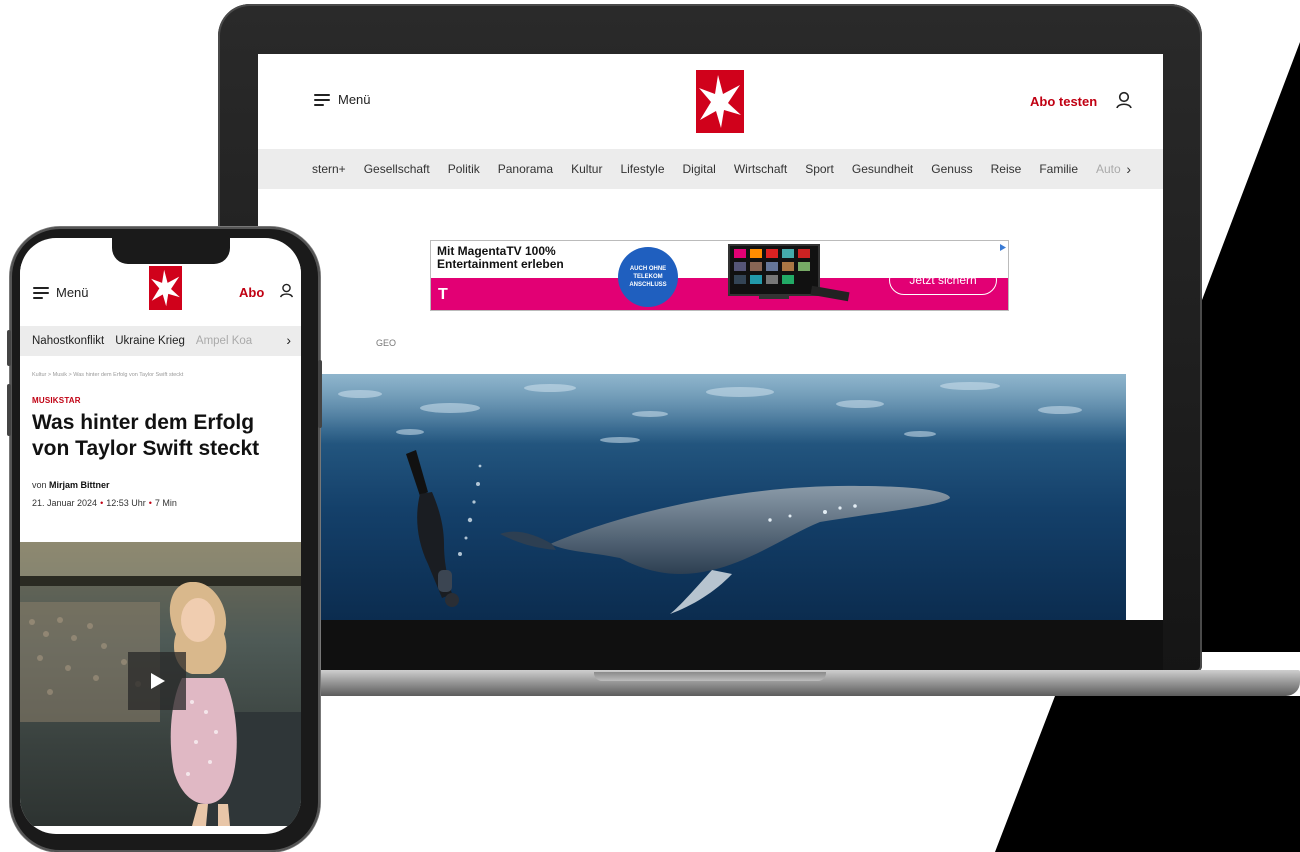 The height and width of the screenshot is (852, 1300). I want to click on telekom-logo: T, so click(443, 294).